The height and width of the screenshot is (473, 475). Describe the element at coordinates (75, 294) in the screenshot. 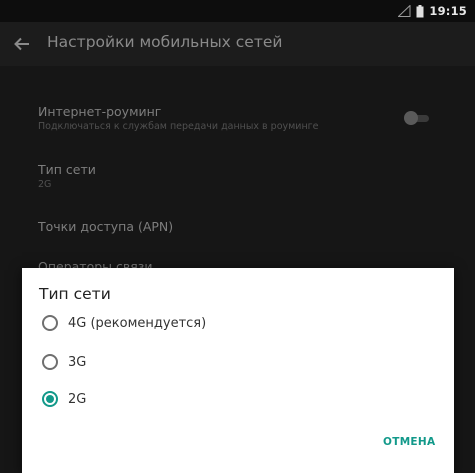

I see `dialog-title: Тип сети` at that location.